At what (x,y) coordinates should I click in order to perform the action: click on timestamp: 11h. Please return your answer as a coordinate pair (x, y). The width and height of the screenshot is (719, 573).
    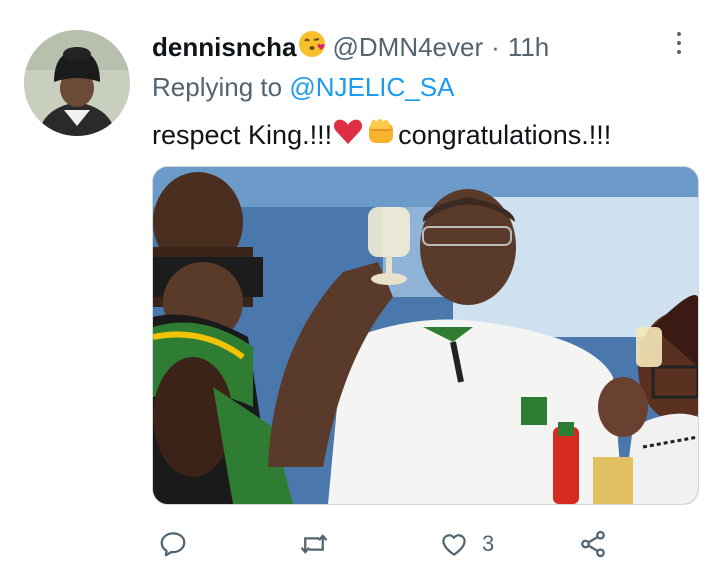
    Looking at the image, I should click on (528, 47).